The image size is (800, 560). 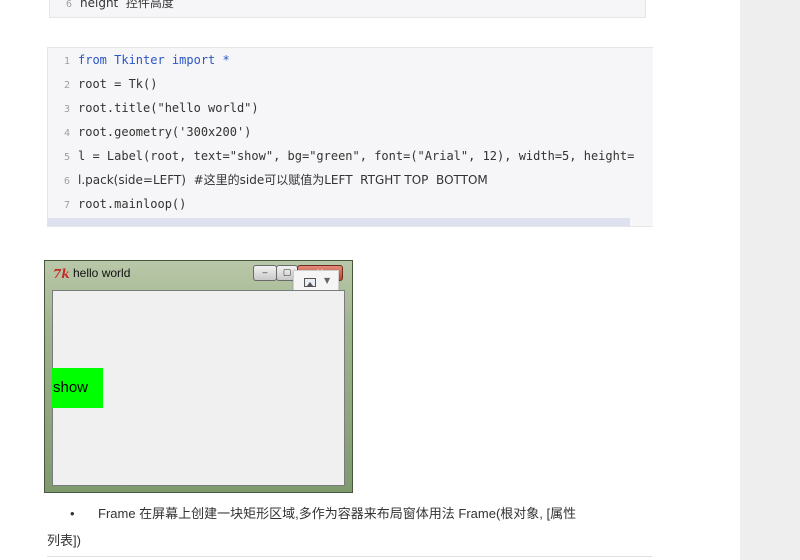 I want to click on code-text: root = Tk(), so click(x=118, y=84).